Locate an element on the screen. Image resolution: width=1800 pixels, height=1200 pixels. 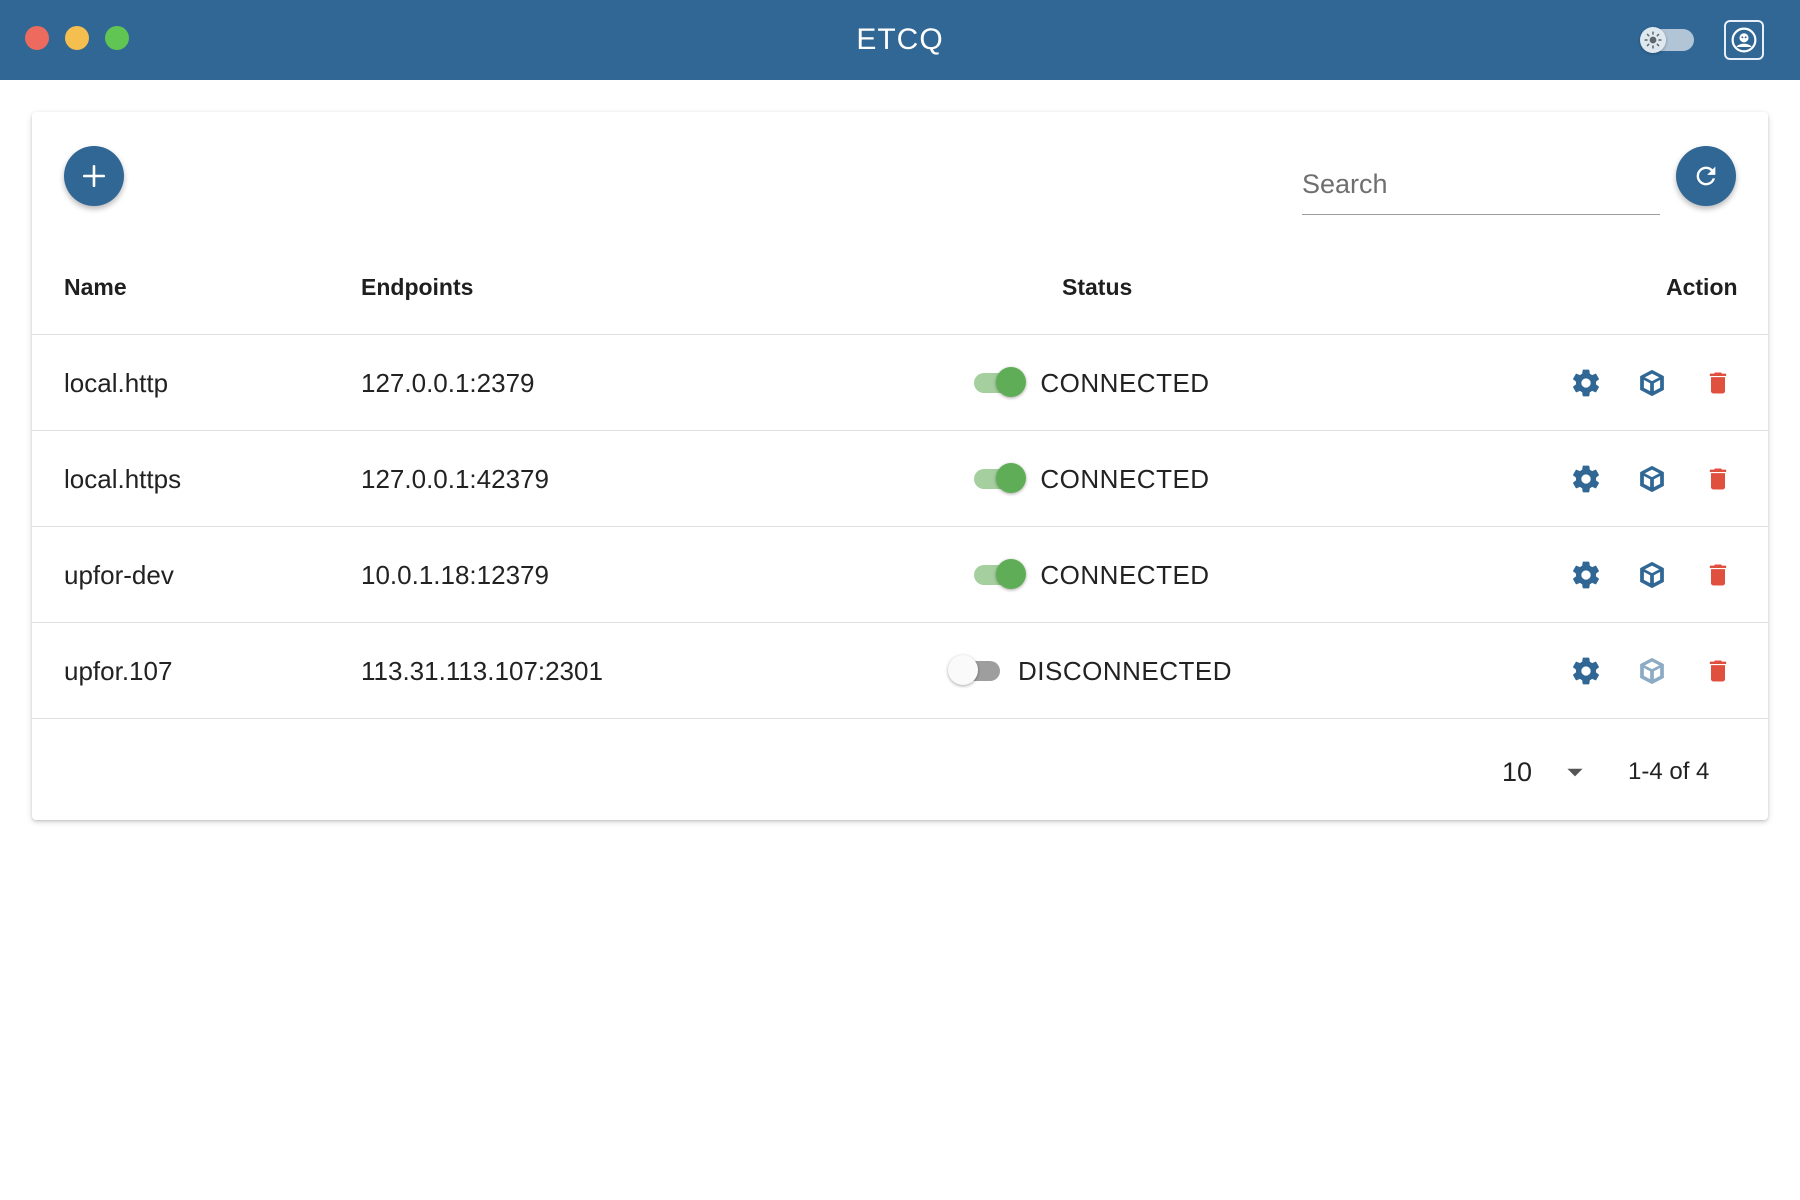
cluster-name: upfor-dev is located at coordinates (119, 575).